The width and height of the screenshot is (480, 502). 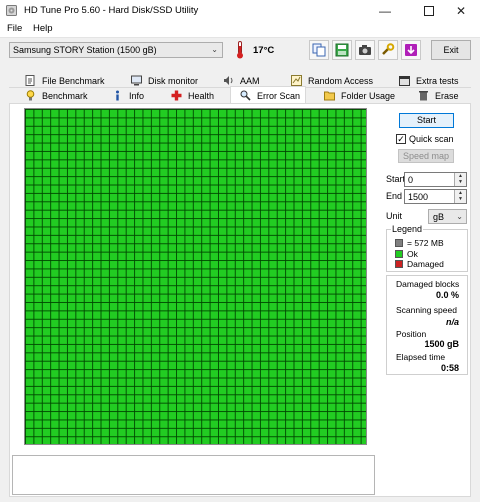 I want to click on tab-extra-tests: Extra tests, so click(x=429, y=80).